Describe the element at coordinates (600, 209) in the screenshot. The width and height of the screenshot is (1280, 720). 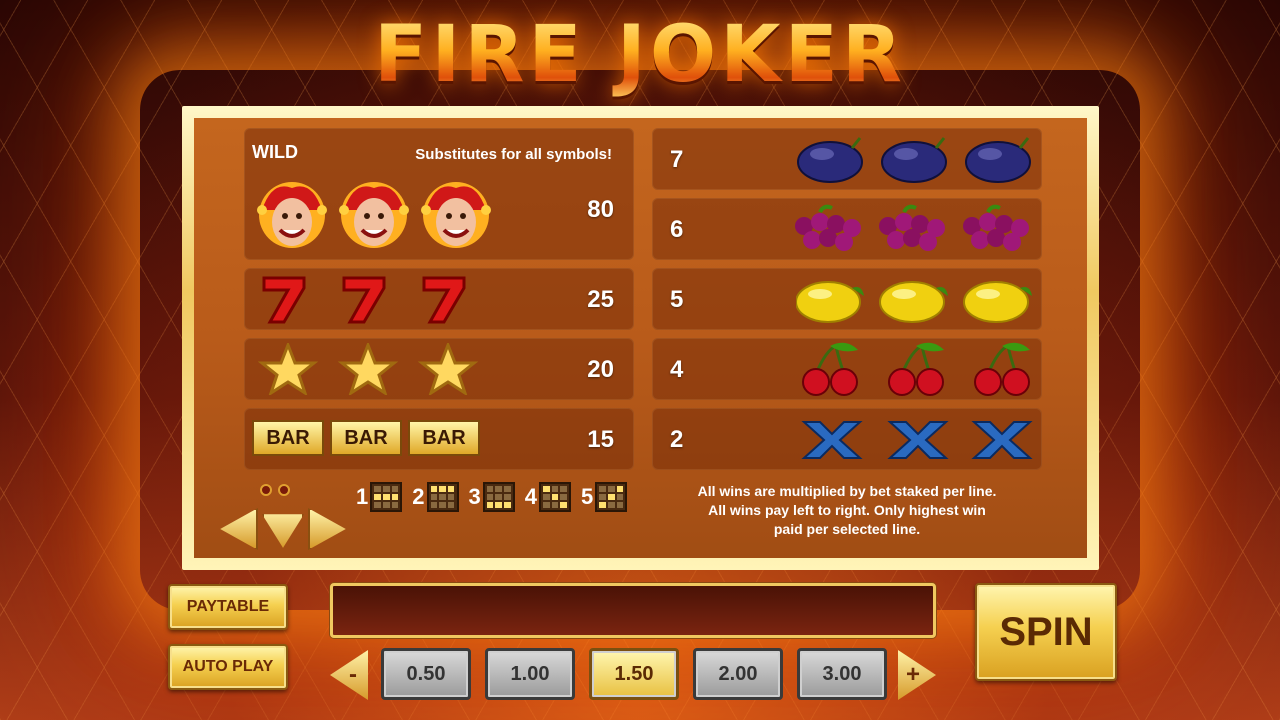
I see `wild-payout: 80` at that location.